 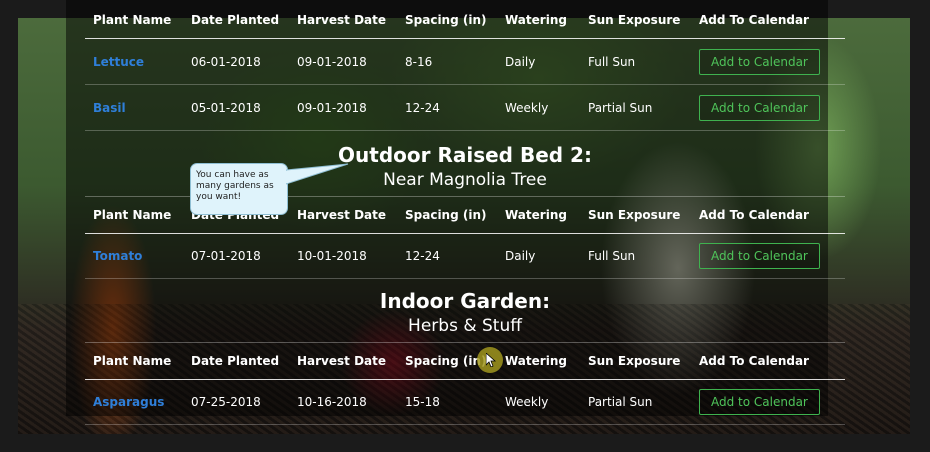 What do you see at coordinates (109, 108) in the screenshot?
I see `plant-link: Basil` at bounding box center [109, 108].